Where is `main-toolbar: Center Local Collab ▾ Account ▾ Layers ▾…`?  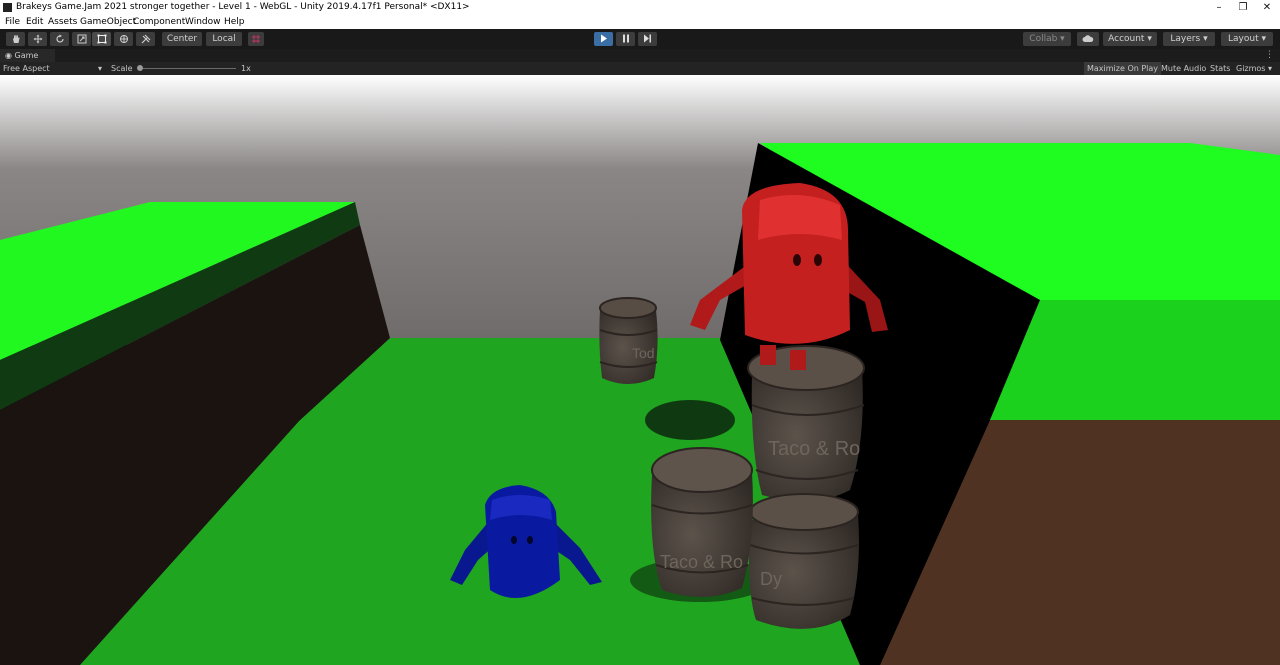 main-toolbar: Center Local Collab ▾ Account ▾ Layers ▾… is located at coordinates (640, 39).